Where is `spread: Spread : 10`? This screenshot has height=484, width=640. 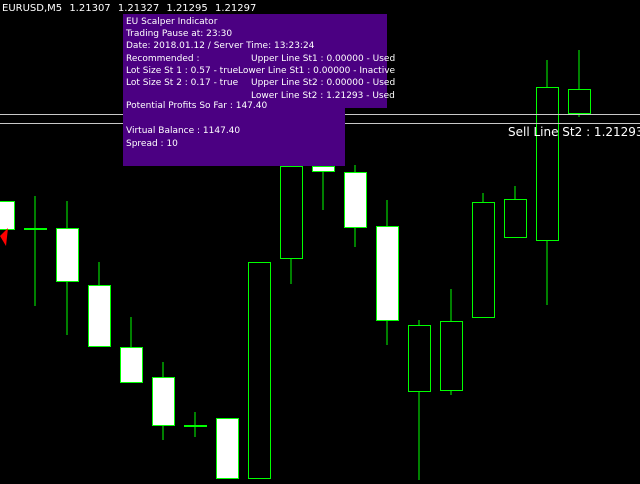 spread: Spread : 10 is located at coordinates (152, 144).